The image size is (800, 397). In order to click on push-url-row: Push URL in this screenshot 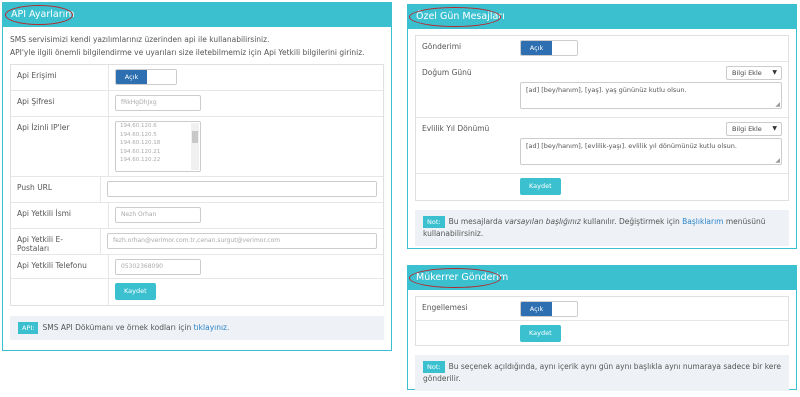, I will do `click(197, 190)`.